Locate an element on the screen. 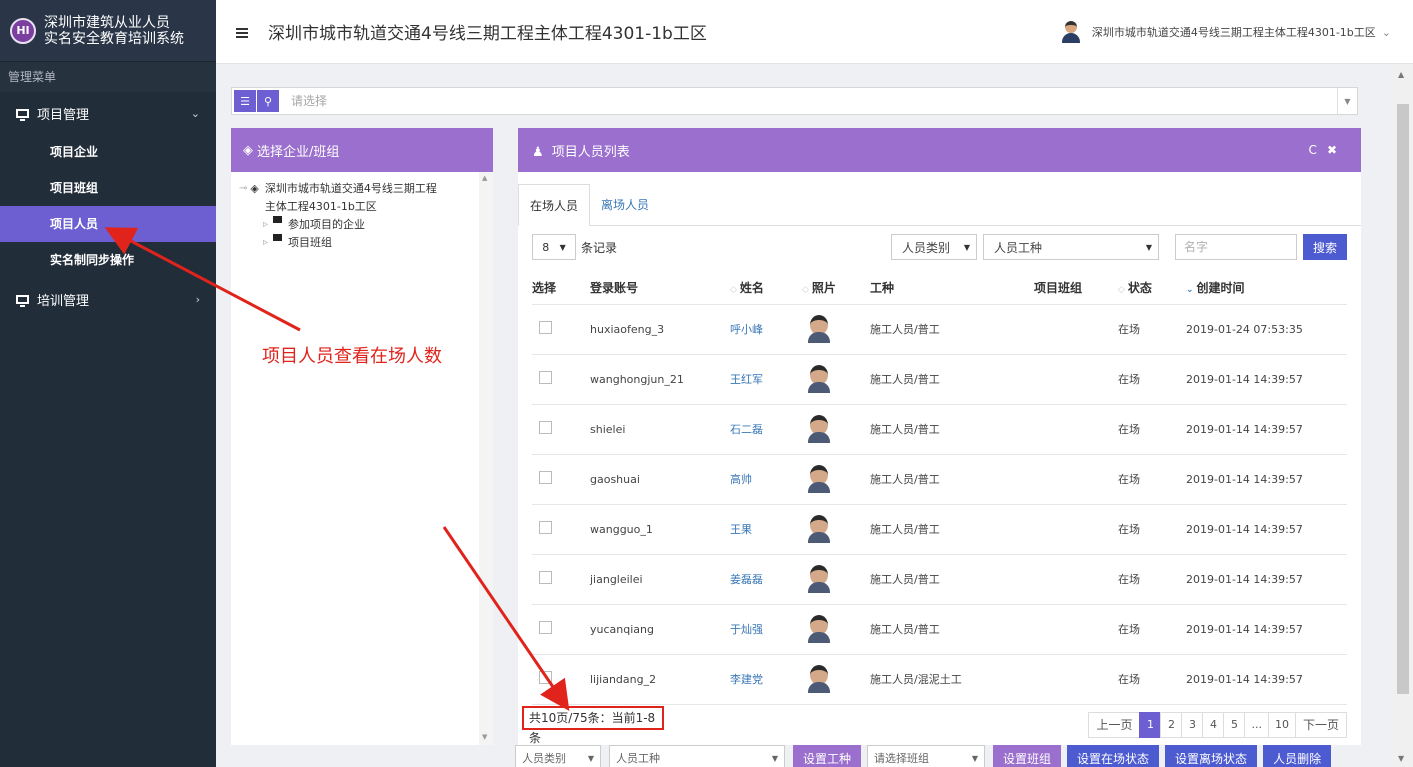 The height and width of the screenshot is (767, 1413). dropdown-caret-icon: ▼ is located at coordinates (1347, 101).